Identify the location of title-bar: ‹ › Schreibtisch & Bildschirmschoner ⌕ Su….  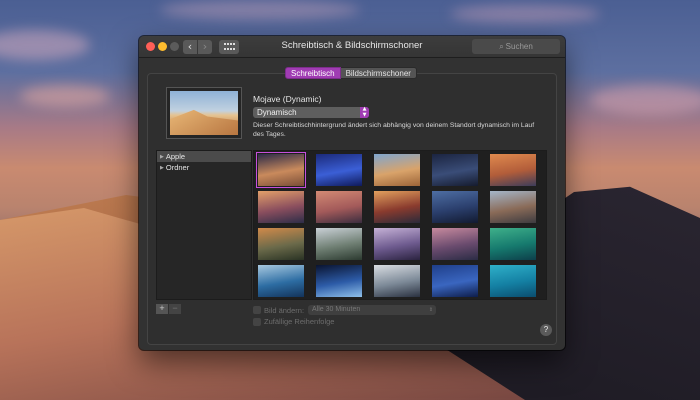
(352, 47).